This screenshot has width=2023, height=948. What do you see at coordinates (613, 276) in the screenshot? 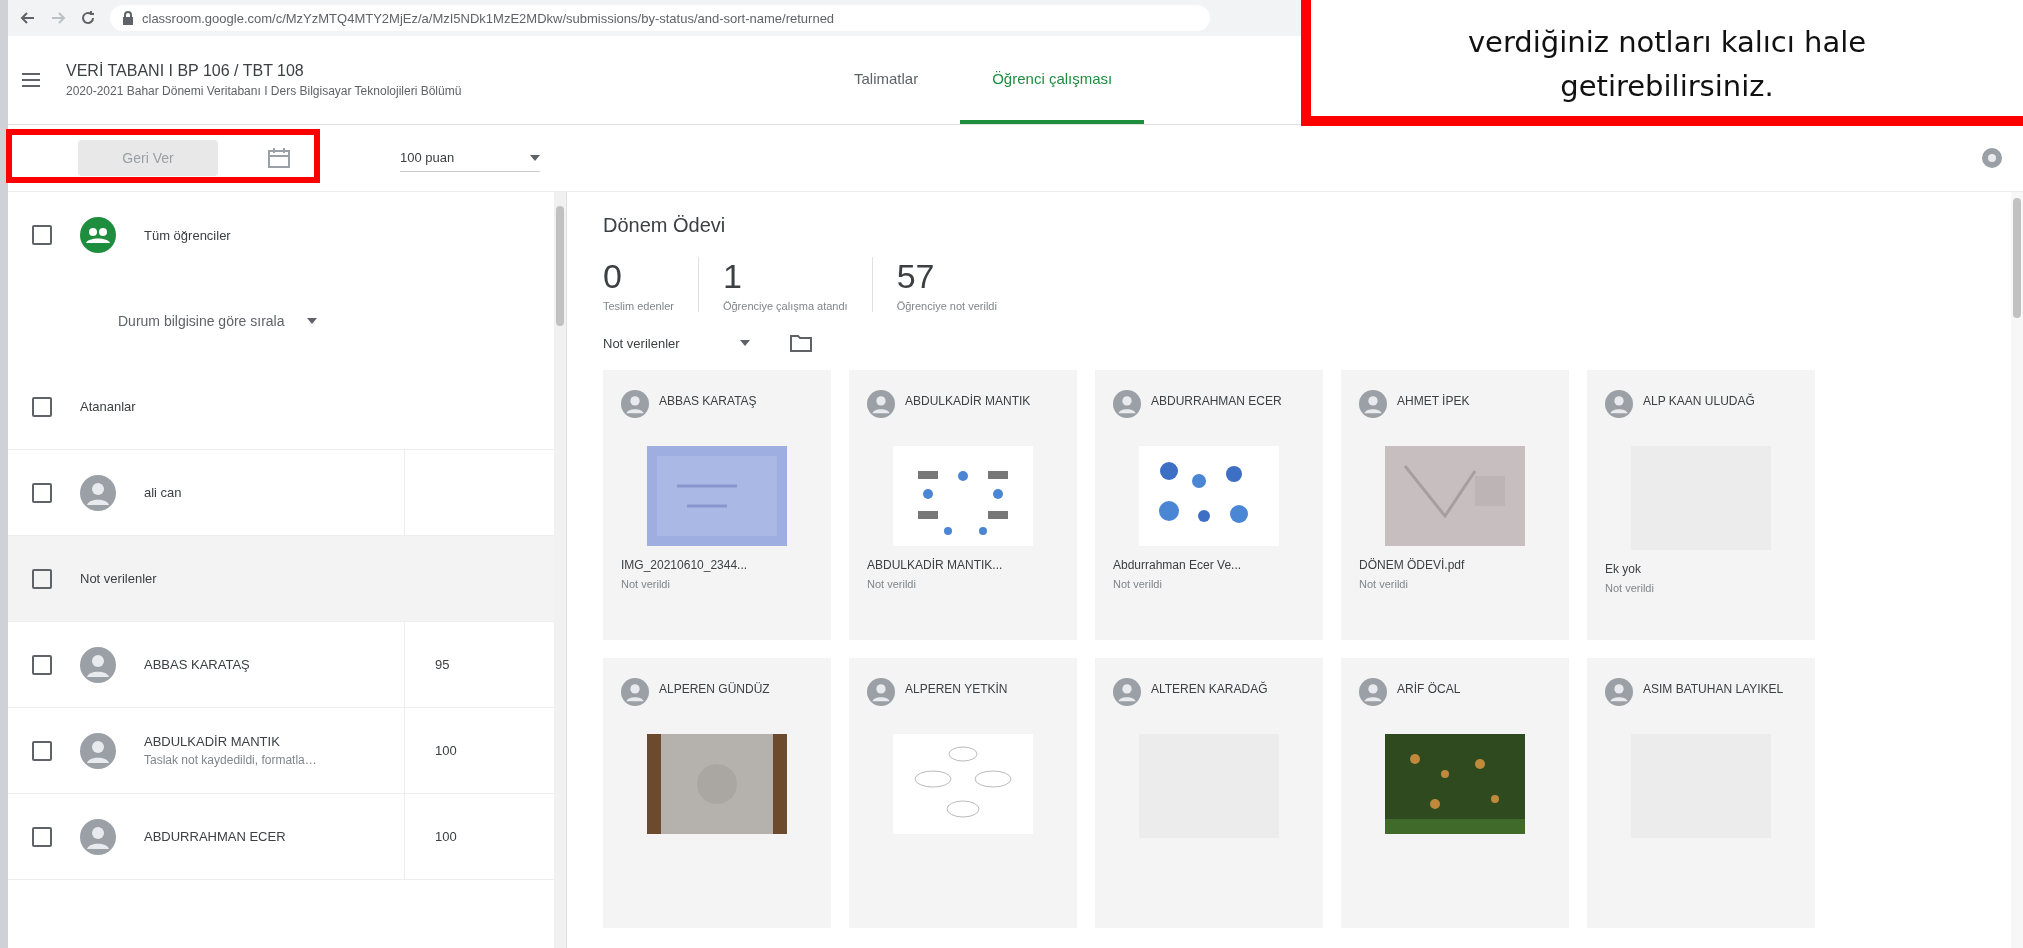
I see `stat-number: 0` at bounding box center [613, 276].